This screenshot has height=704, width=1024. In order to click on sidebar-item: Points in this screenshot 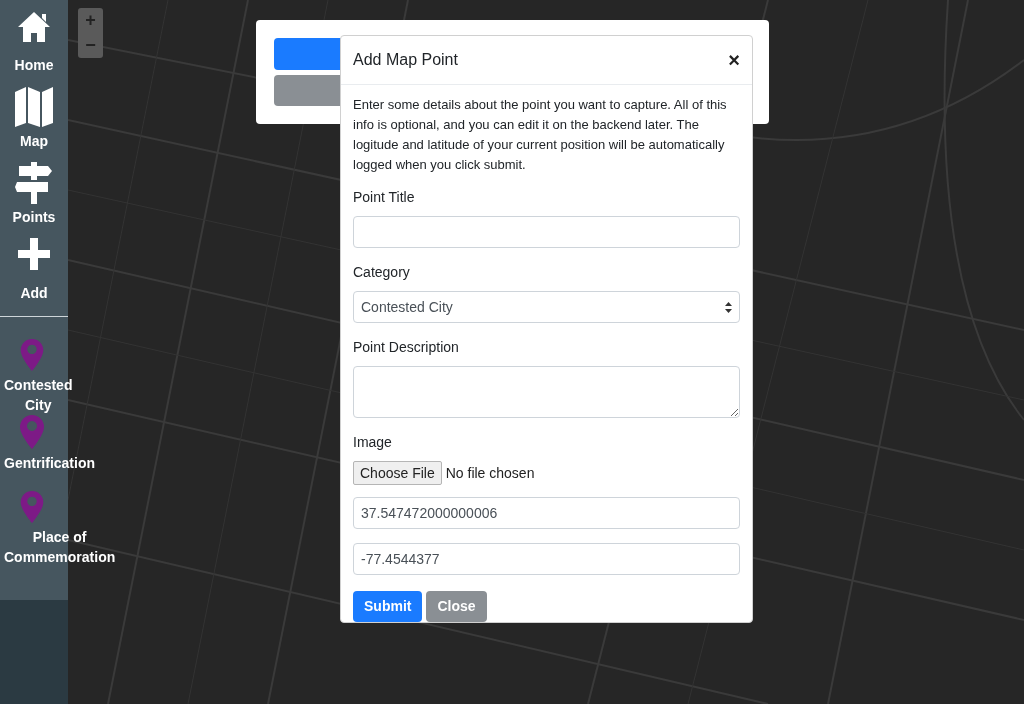, I will do `click(34, 200)`.